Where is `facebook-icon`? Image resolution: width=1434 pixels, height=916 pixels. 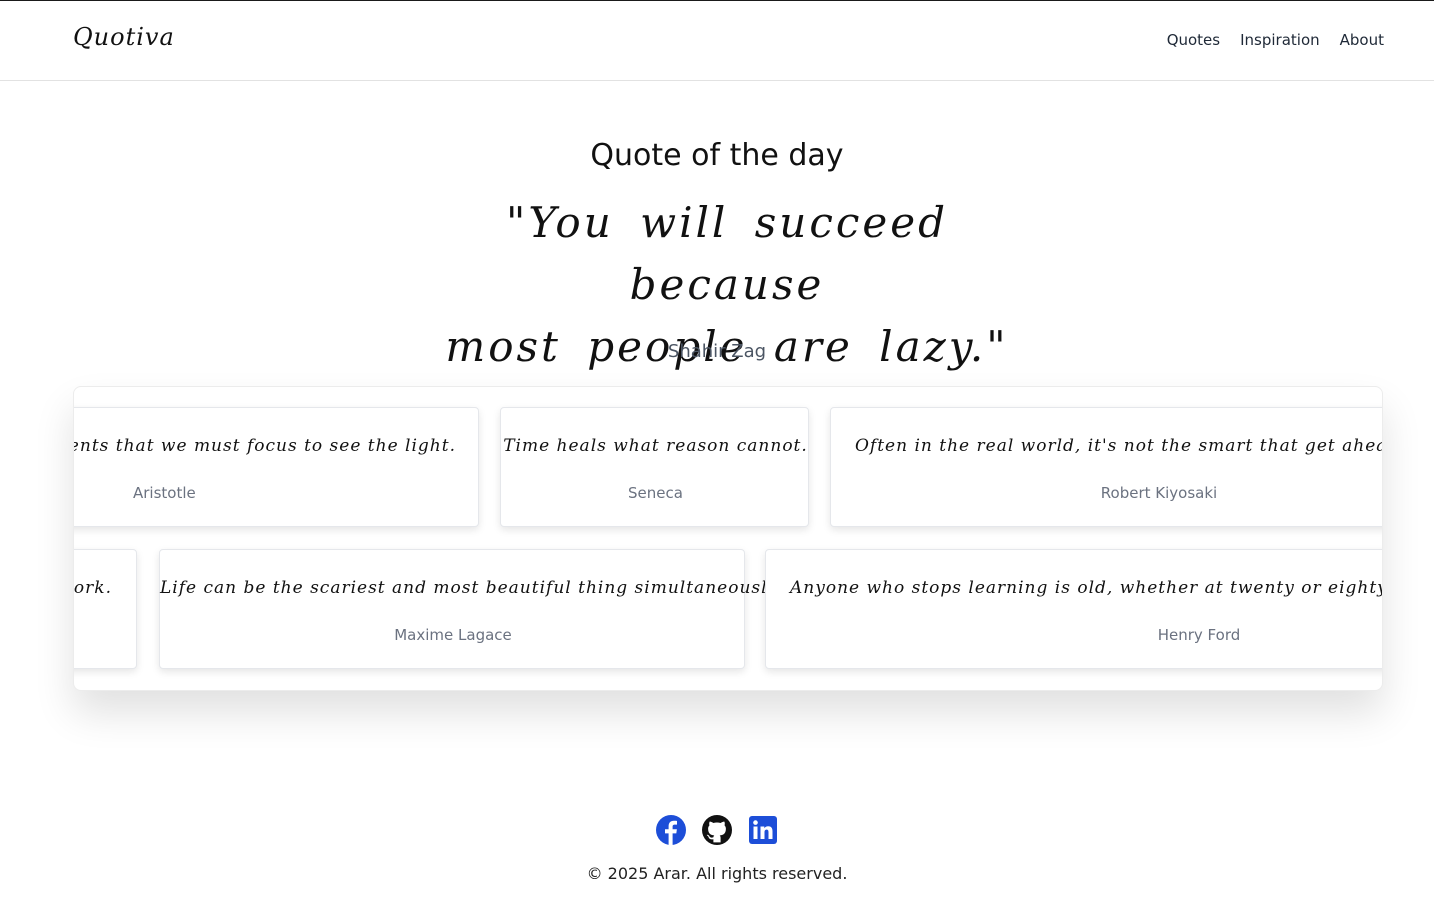 facebook-icon is located at coordinates (671, 830).